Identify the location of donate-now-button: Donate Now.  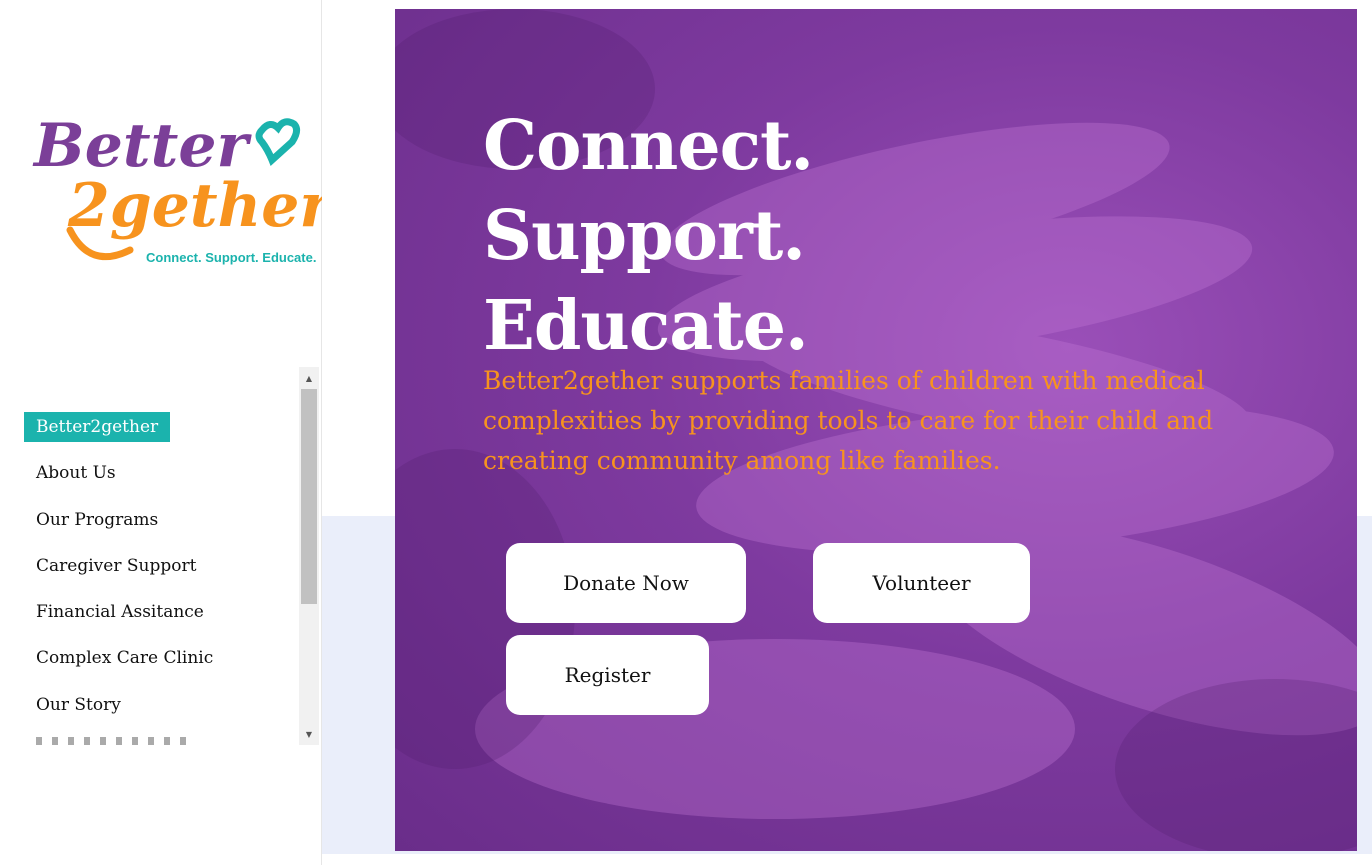
(626, 583).